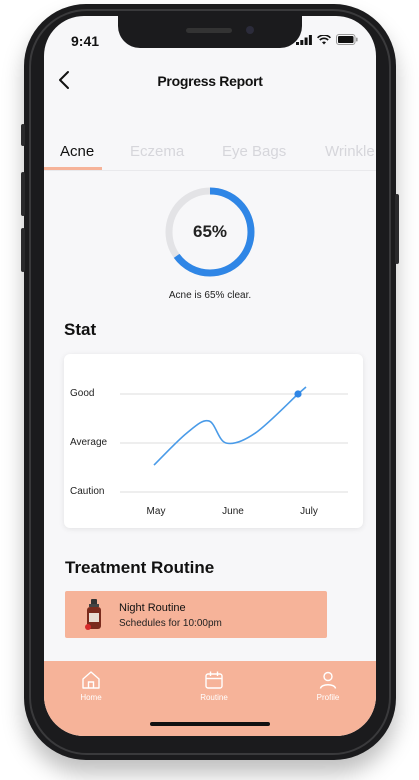 The height and width of the screenshot is (780, 419). What do you see at coordinates (210, 81) in the screenshot?
I see `page-title: Progress Report` at bounding box center [210, 81].